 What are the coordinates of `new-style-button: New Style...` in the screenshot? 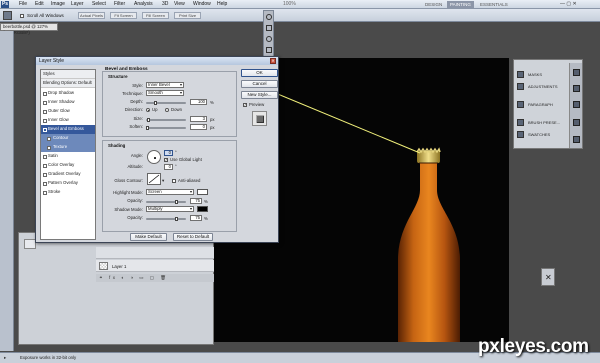 It's located at (259, 95).